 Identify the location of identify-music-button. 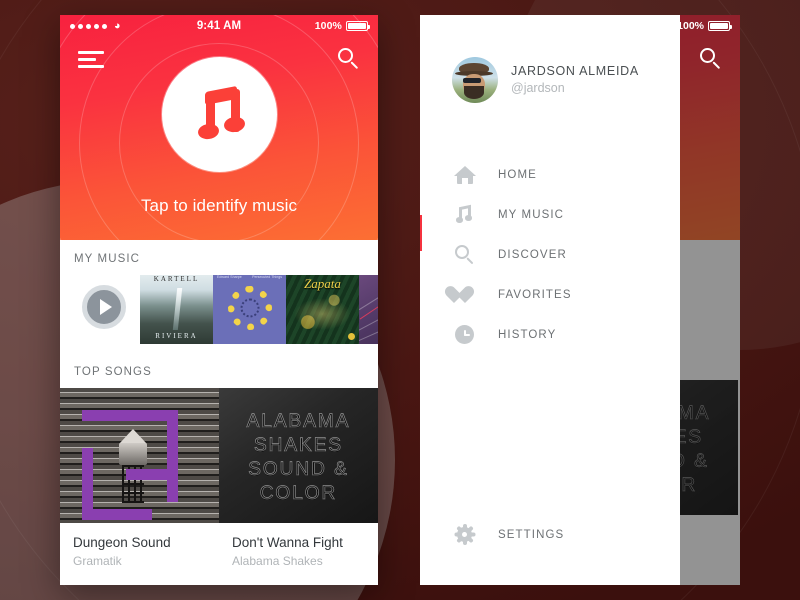
(219, 114).